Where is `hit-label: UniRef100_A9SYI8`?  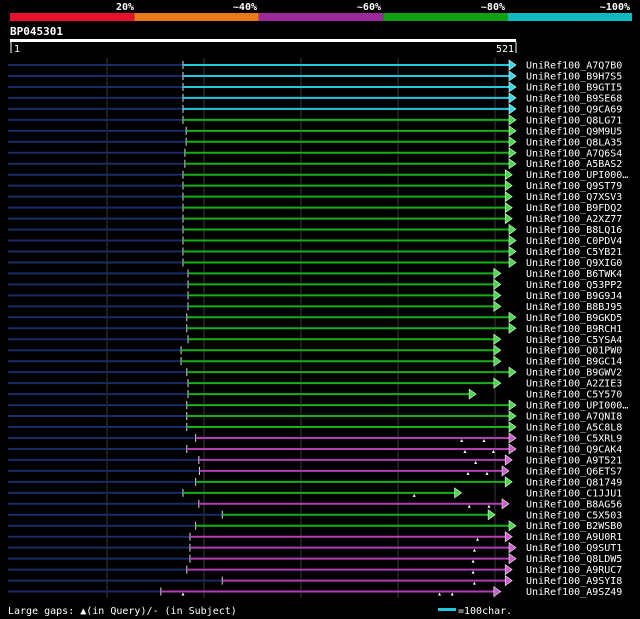
hit-label: UniRef100_A9SYI8 is located at coordinates (574, 581).